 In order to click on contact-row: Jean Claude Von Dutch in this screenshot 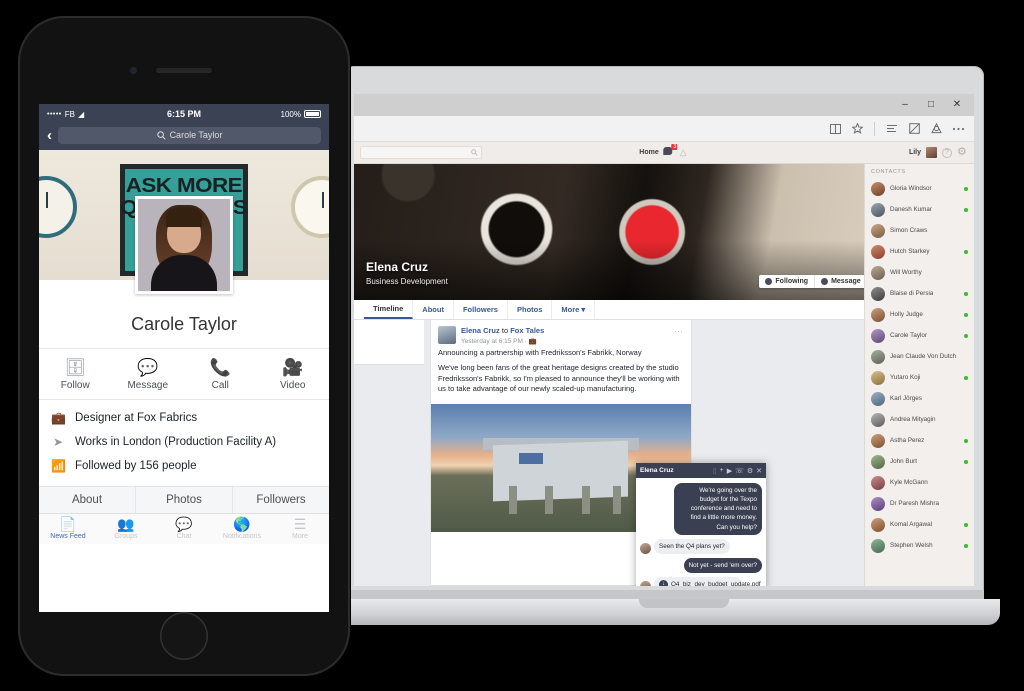, I will do `click(919, 356)`.